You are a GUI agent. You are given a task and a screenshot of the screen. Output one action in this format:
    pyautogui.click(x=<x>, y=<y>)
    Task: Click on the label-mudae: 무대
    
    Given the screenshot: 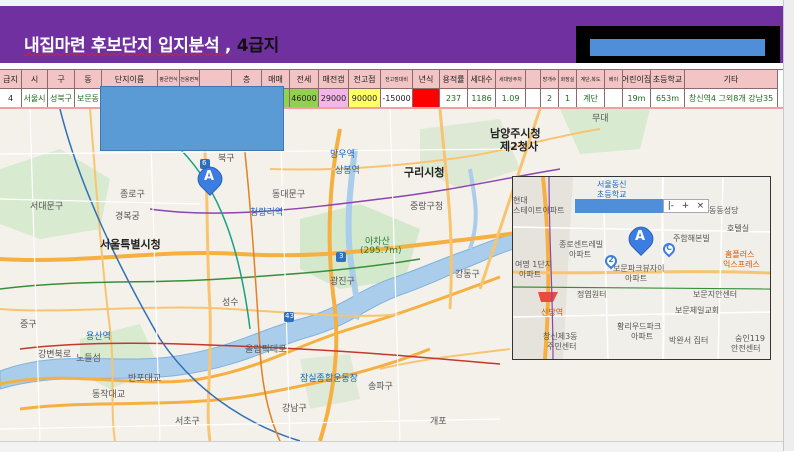 What is the action you would take?
    pyautogui.click(x=600, y=119)
    